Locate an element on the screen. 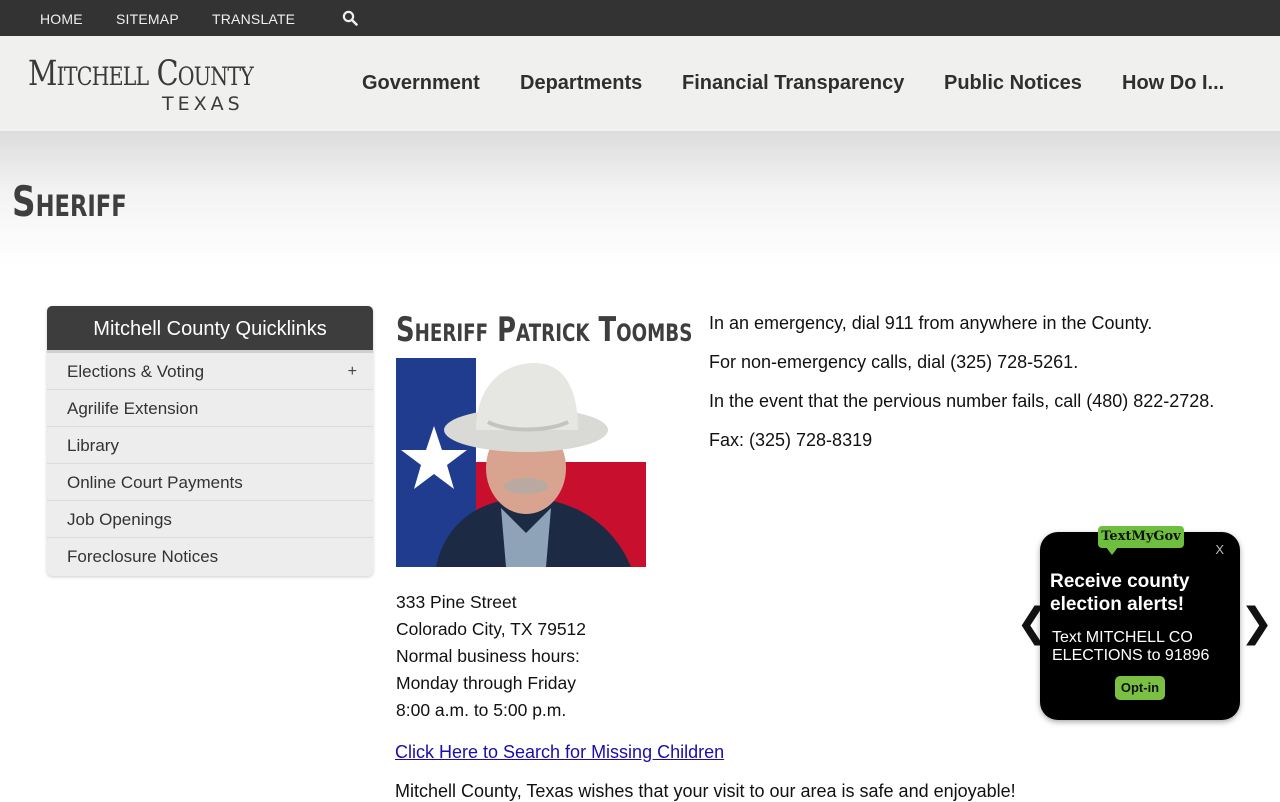 This screenshot has height=802, width=1280. sitemap-link: SITEMAP is located at coordinates (147, 19).